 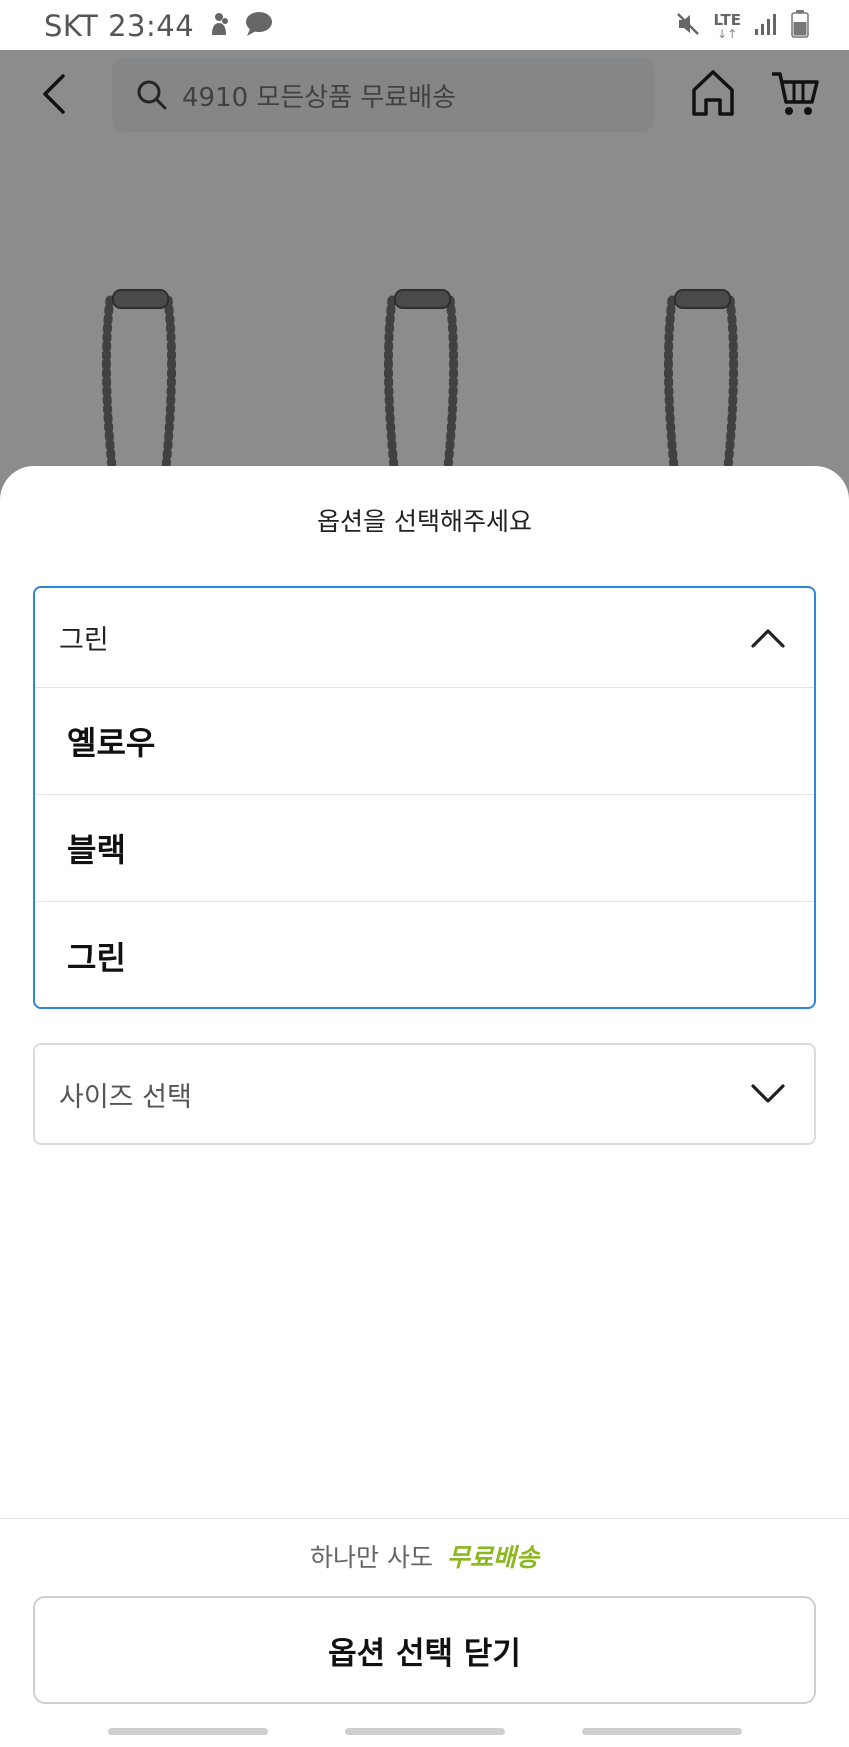 I want to click on mute-icon, so click(x=688, y=26).